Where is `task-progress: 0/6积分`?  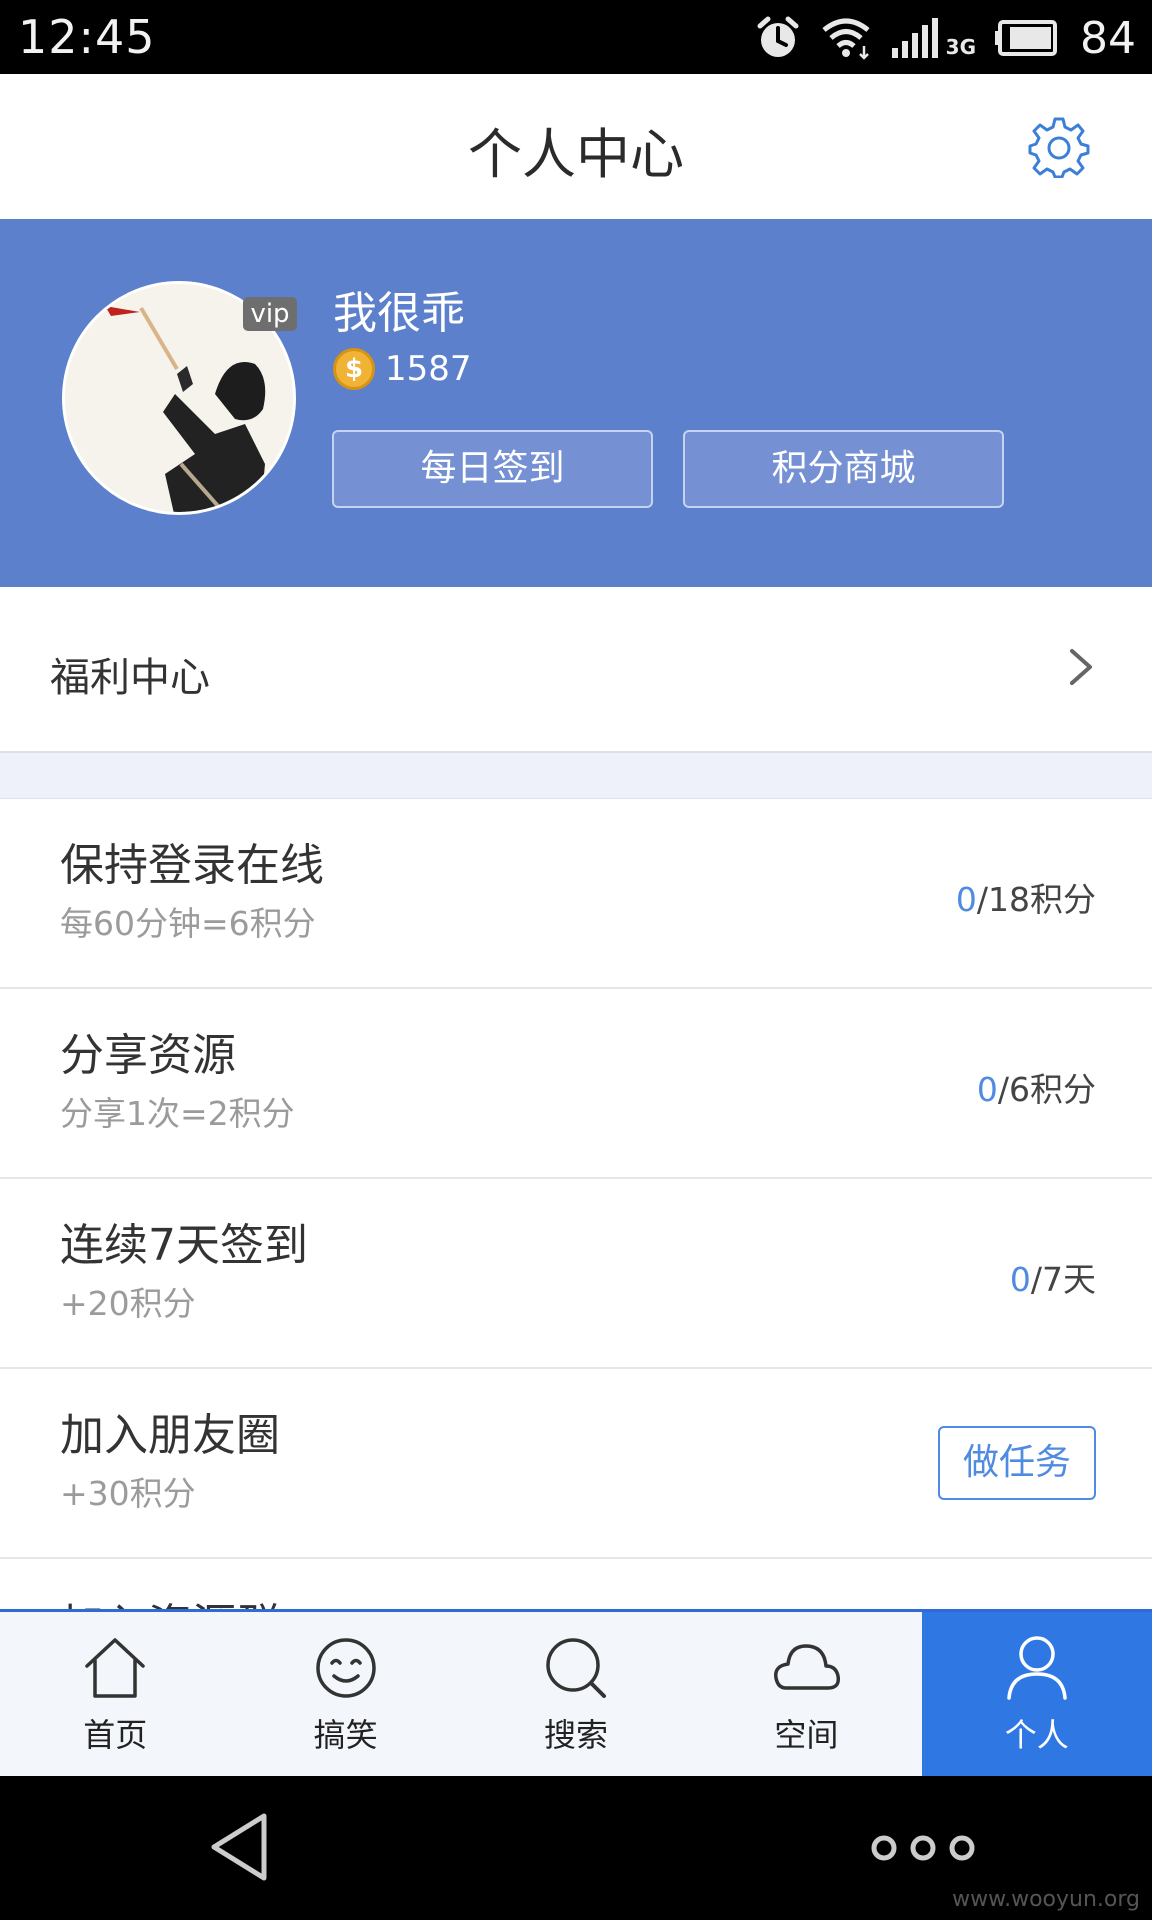
task-progress: 0/6积分 is located at coordinates (1036, 1087).